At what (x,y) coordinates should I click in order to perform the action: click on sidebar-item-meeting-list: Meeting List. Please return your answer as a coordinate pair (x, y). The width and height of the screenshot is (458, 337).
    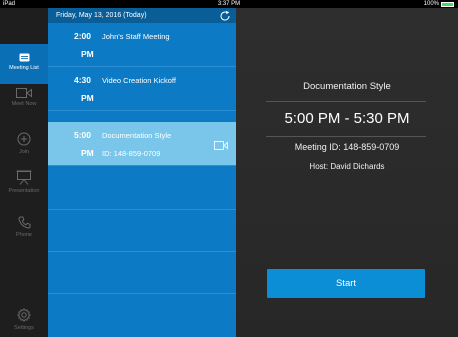
    Looking at the image, I should click on (24, 64).